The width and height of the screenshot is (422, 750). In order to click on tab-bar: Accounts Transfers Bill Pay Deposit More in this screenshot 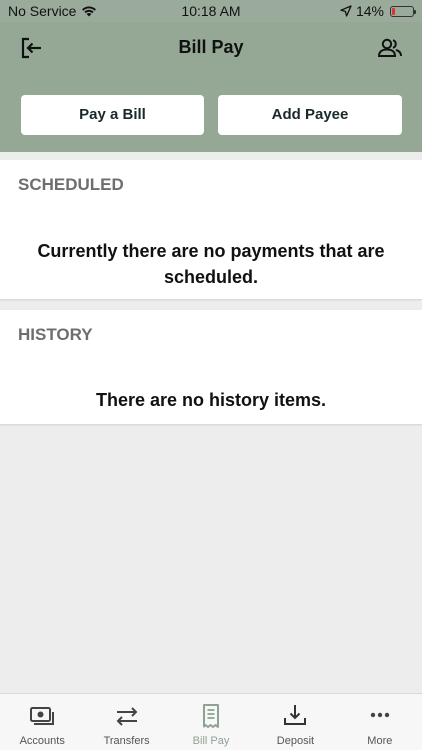, I will do `click(211, 721)`.